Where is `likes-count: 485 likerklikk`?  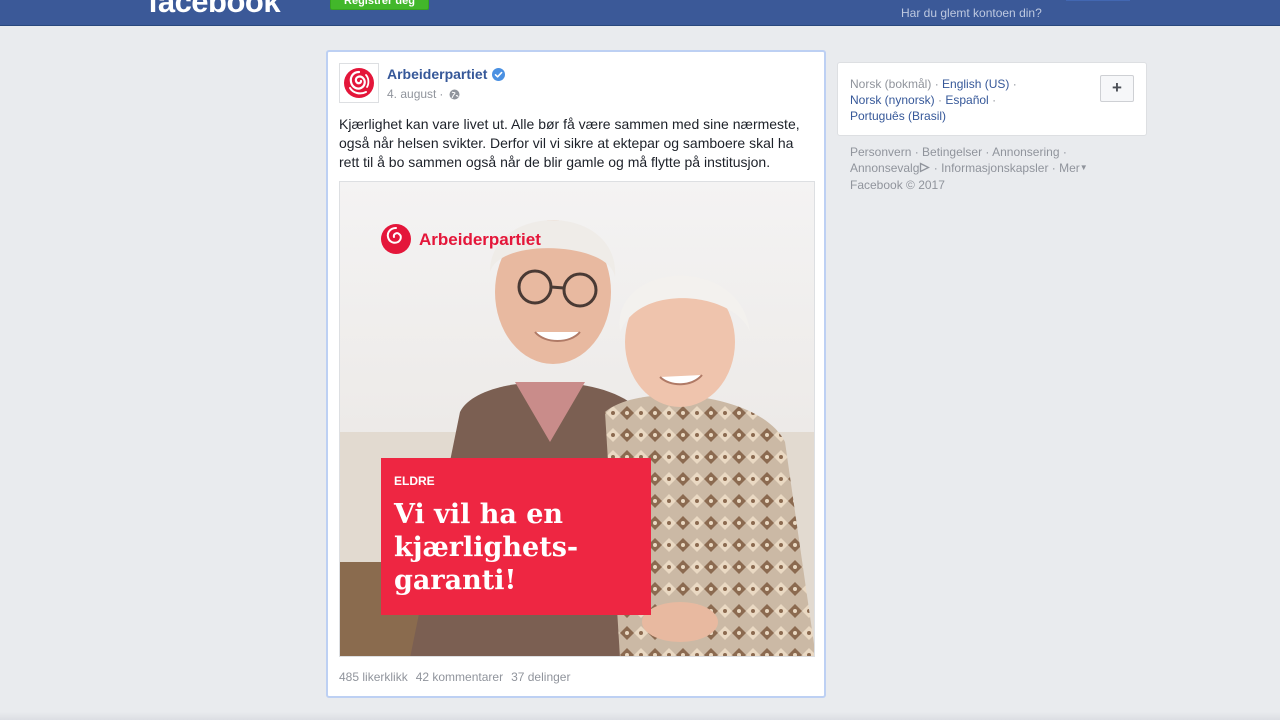 likes-count: 485 likerklikk is located at coordinates (373, 677).